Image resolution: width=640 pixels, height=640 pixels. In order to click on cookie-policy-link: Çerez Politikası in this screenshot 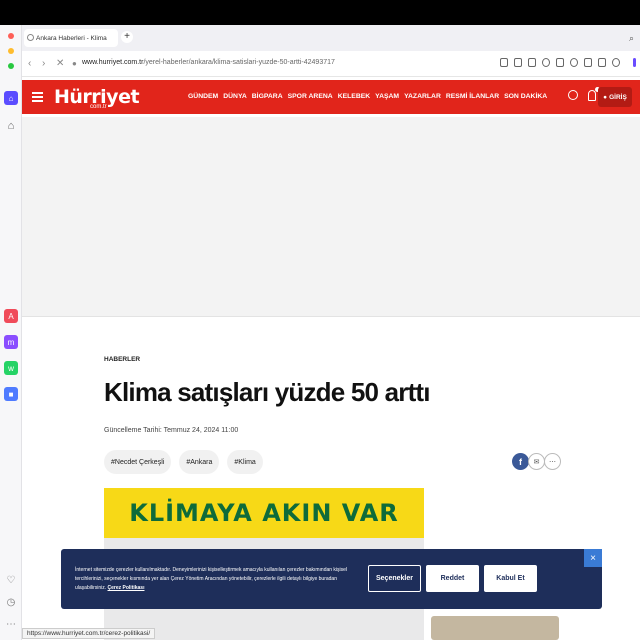, I will do `click(126, 588)`.